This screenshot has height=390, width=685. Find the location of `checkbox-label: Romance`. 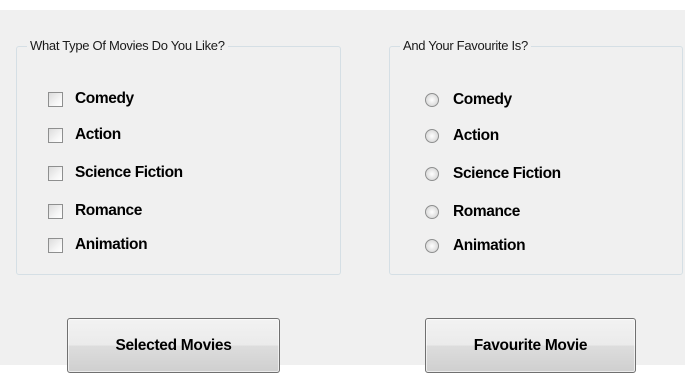

checkbox-label: Romance is located at coordinates (108, 210).